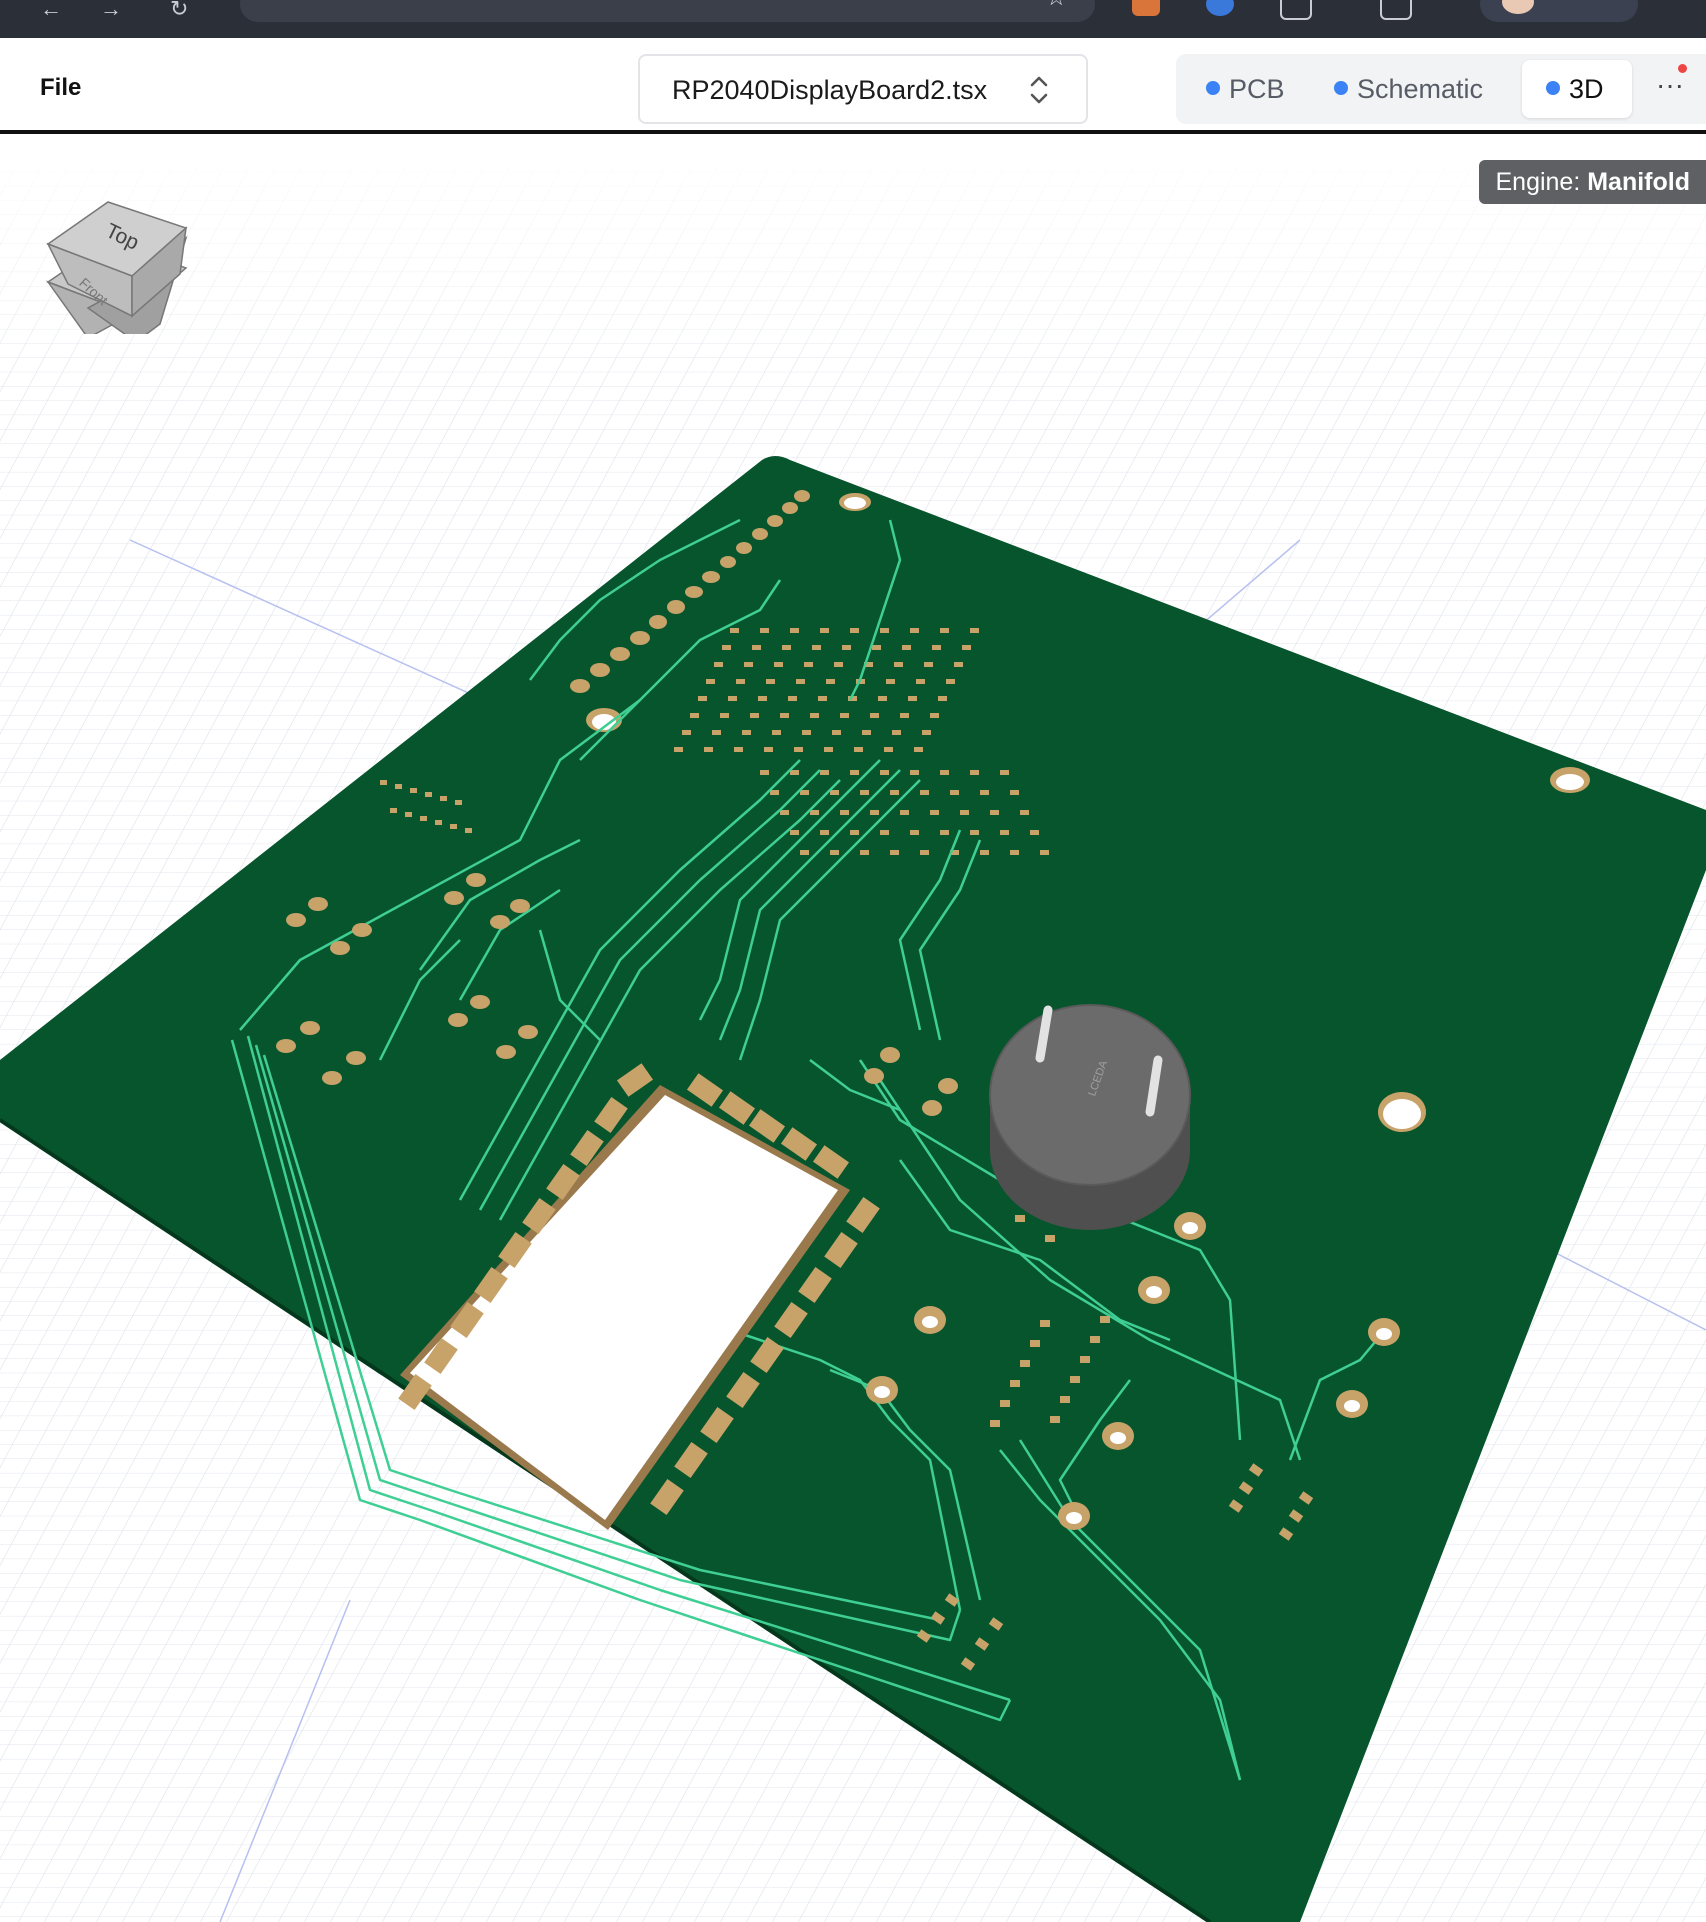 The width and height of the screenshot is (1706, 1922). I want to click on reload-icon: ↻, so click(179, 11).